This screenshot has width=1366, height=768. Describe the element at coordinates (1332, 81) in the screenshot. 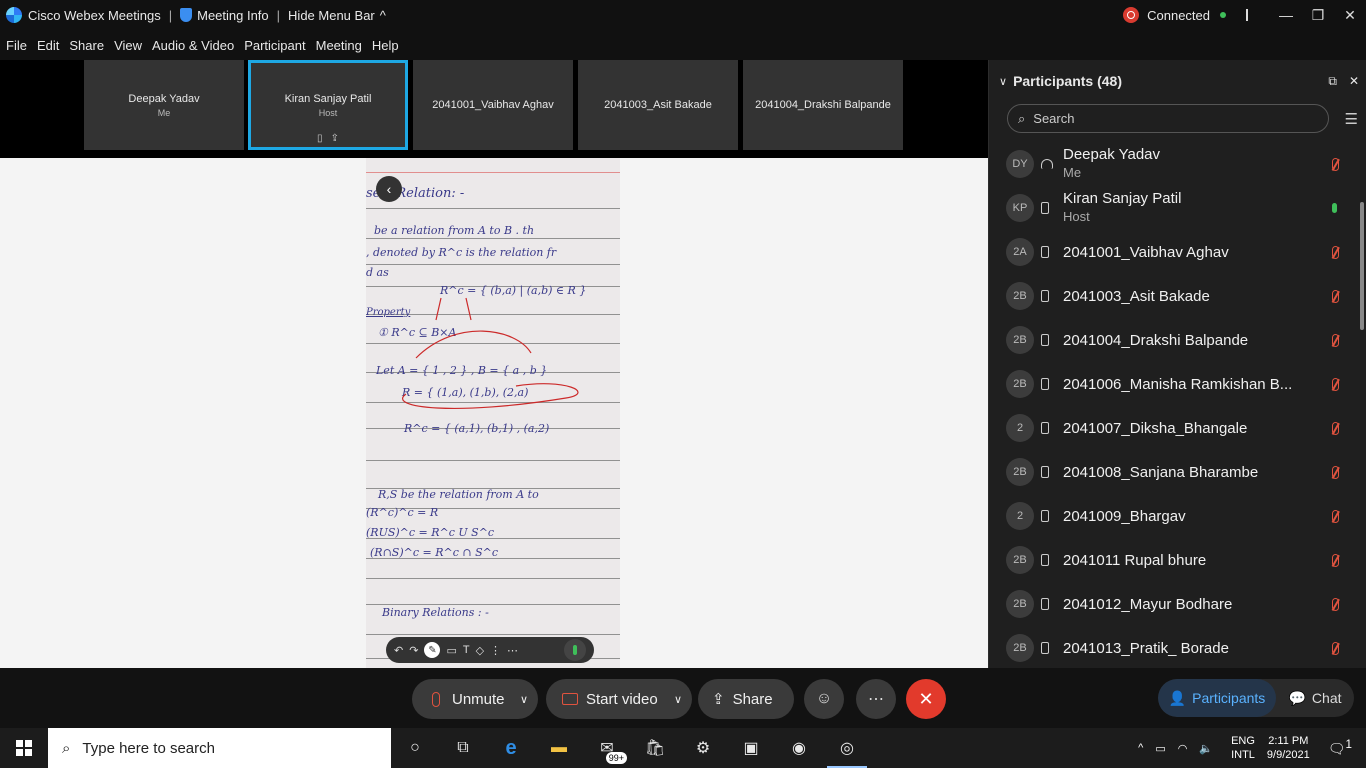

I see `popout-icon: ⧉` at that location.